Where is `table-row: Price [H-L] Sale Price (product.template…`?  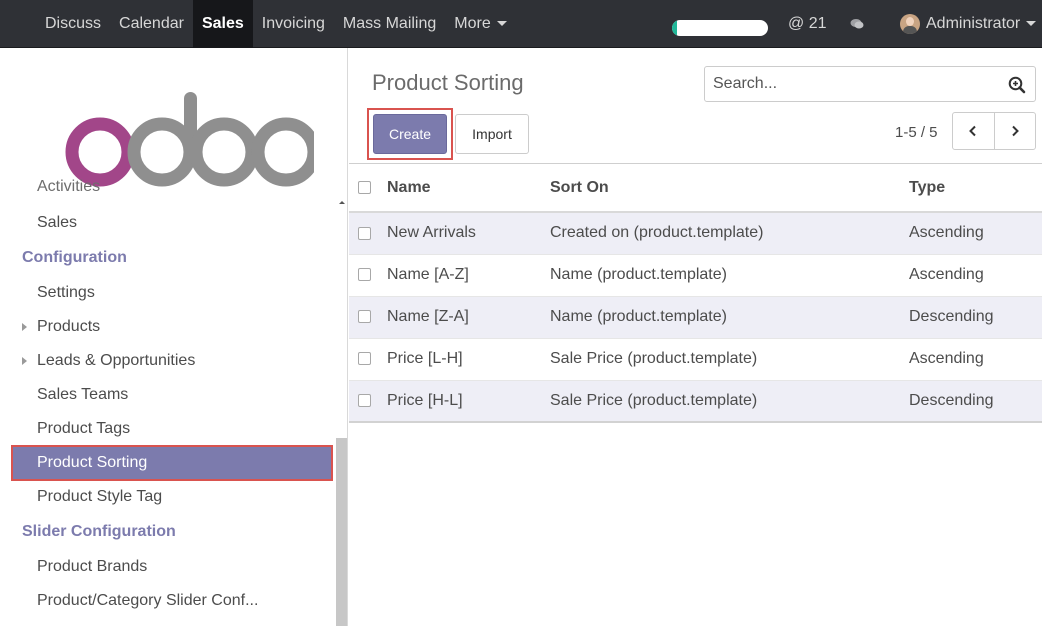
table-row: Price [H-L] Sale Price (product.template… is located at coordinates (695, 401).